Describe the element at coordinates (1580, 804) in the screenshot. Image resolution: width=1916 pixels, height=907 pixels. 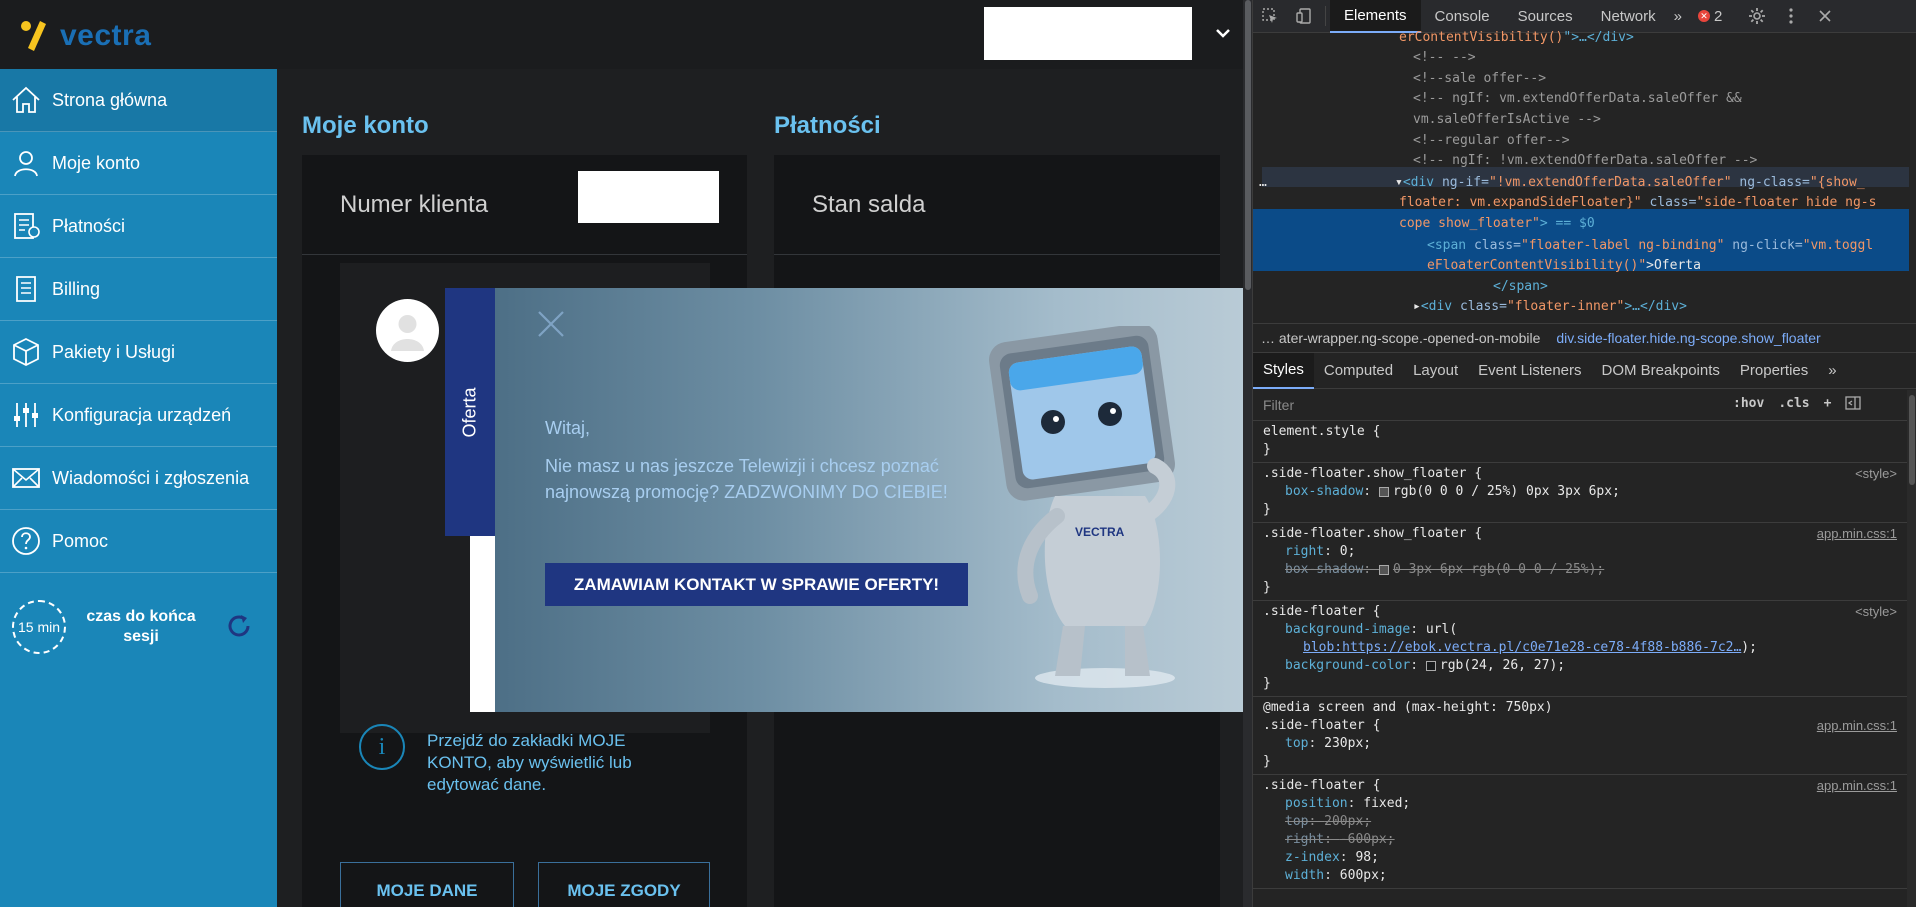
I see `css-declaration: position: fixed;` at that location.